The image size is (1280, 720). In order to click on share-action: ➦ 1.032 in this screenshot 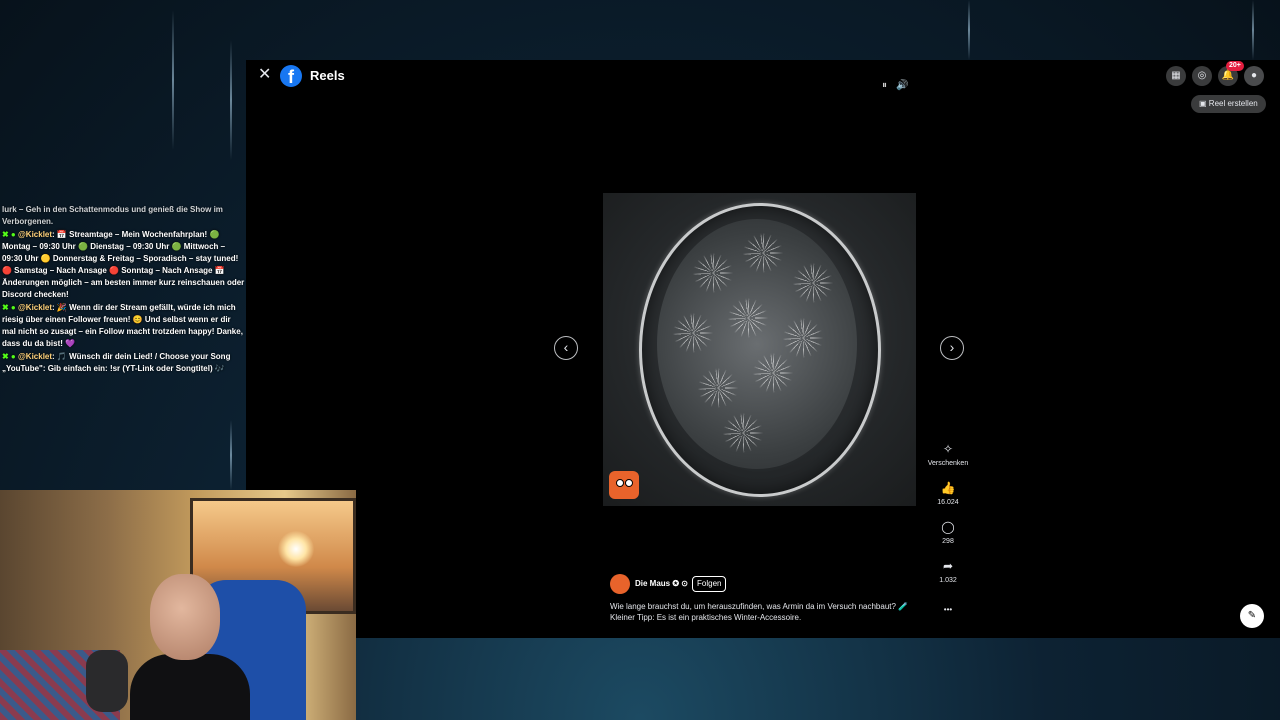, I will do `click(948, 571)`.